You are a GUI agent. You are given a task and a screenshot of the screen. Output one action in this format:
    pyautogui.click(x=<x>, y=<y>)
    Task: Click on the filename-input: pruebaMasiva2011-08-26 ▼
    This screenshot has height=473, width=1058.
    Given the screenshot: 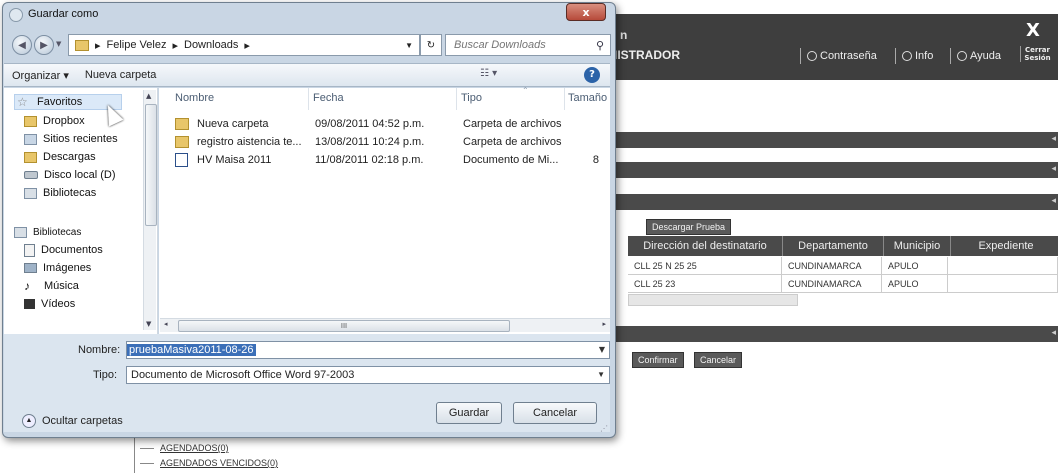 What is the action you would take?
    pyautogui.click(x=368, y=350)
    